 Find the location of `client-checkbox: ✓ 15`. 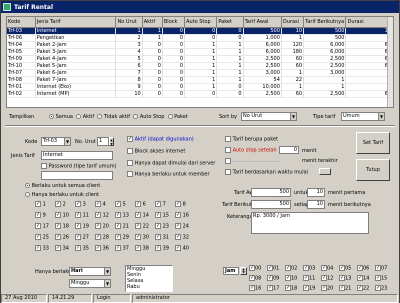

client-checkbox: ✓ 15 is located at coordinates (162, 215).